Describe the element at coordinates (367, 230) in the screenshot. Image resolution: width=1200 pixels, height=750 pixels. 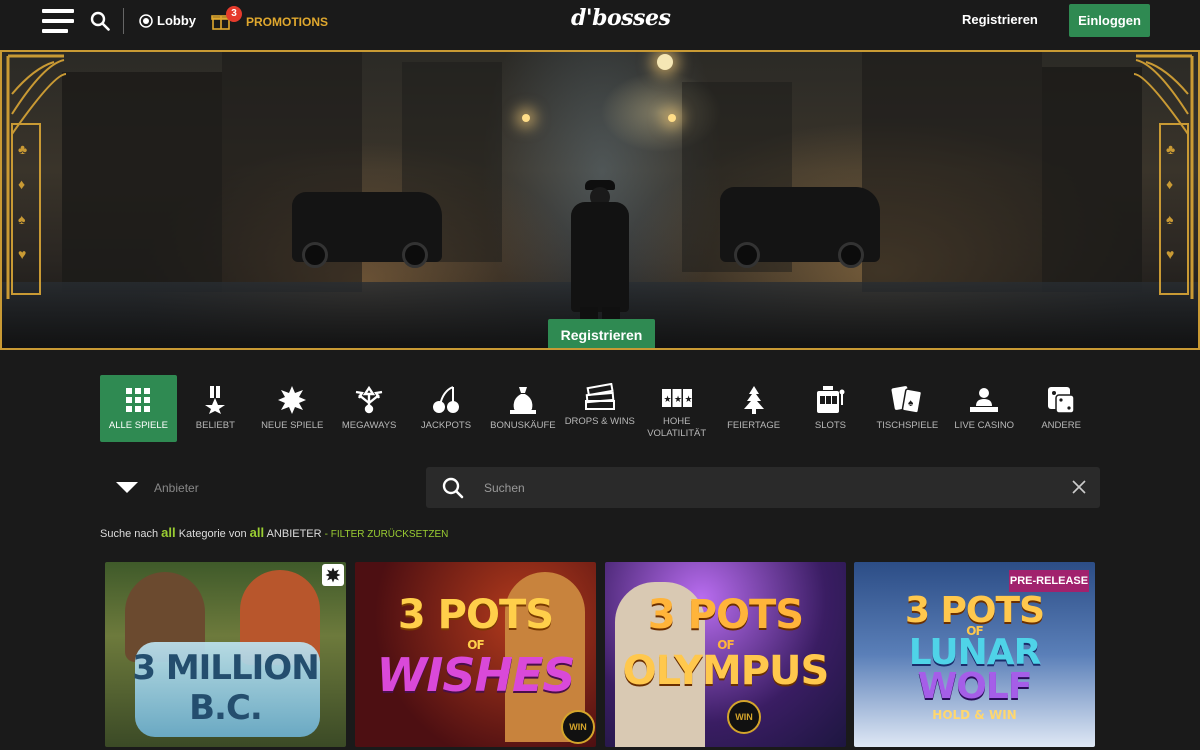
I see `vintage-car-left` at that location.